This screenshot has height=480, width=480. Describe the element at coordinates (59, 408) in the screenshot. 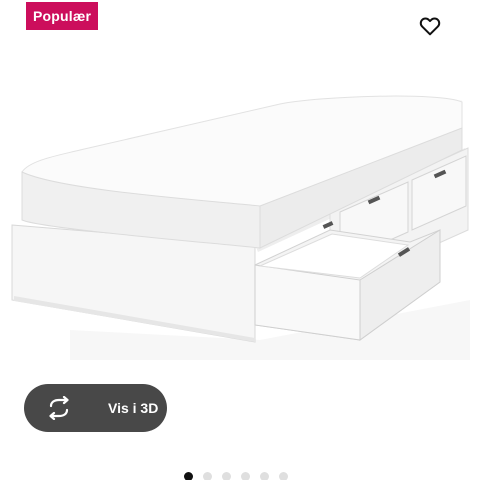

I see `rotate-3d-icon` at that location.